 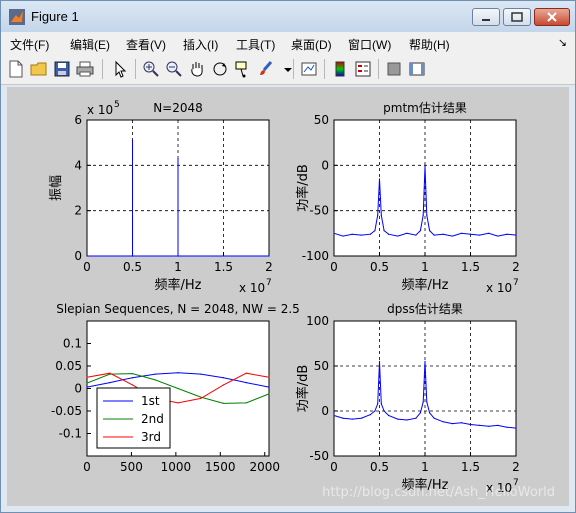 I want to click on zoom-out-icon, so click(x=174, y=69).